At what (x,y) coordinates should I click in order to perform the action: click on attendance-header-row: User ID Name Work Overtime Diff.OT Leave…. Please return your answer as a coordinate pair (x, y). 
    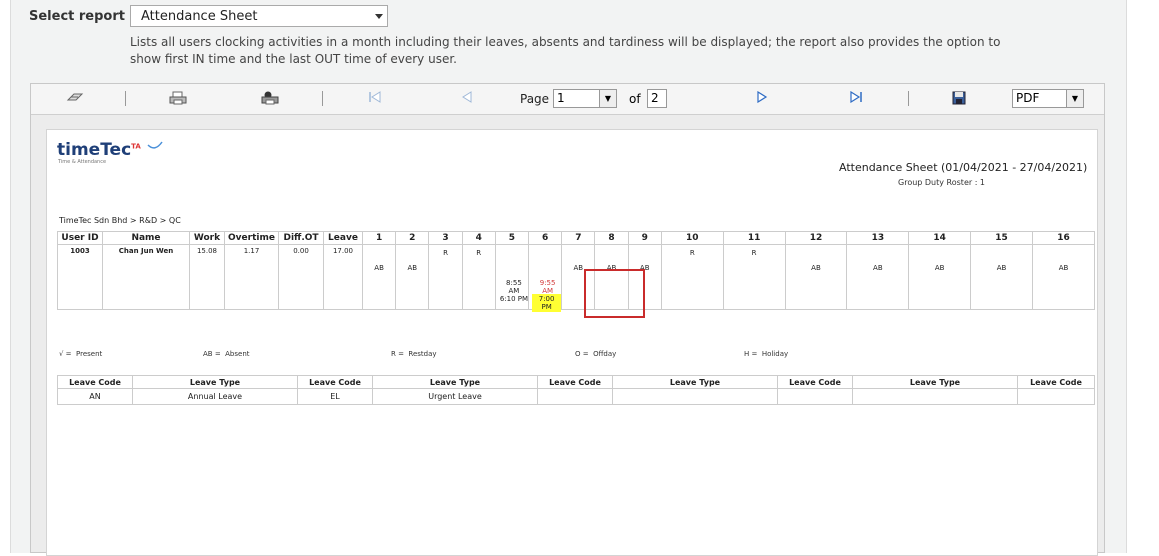
    Looking at the image, I should click on (576, 238).